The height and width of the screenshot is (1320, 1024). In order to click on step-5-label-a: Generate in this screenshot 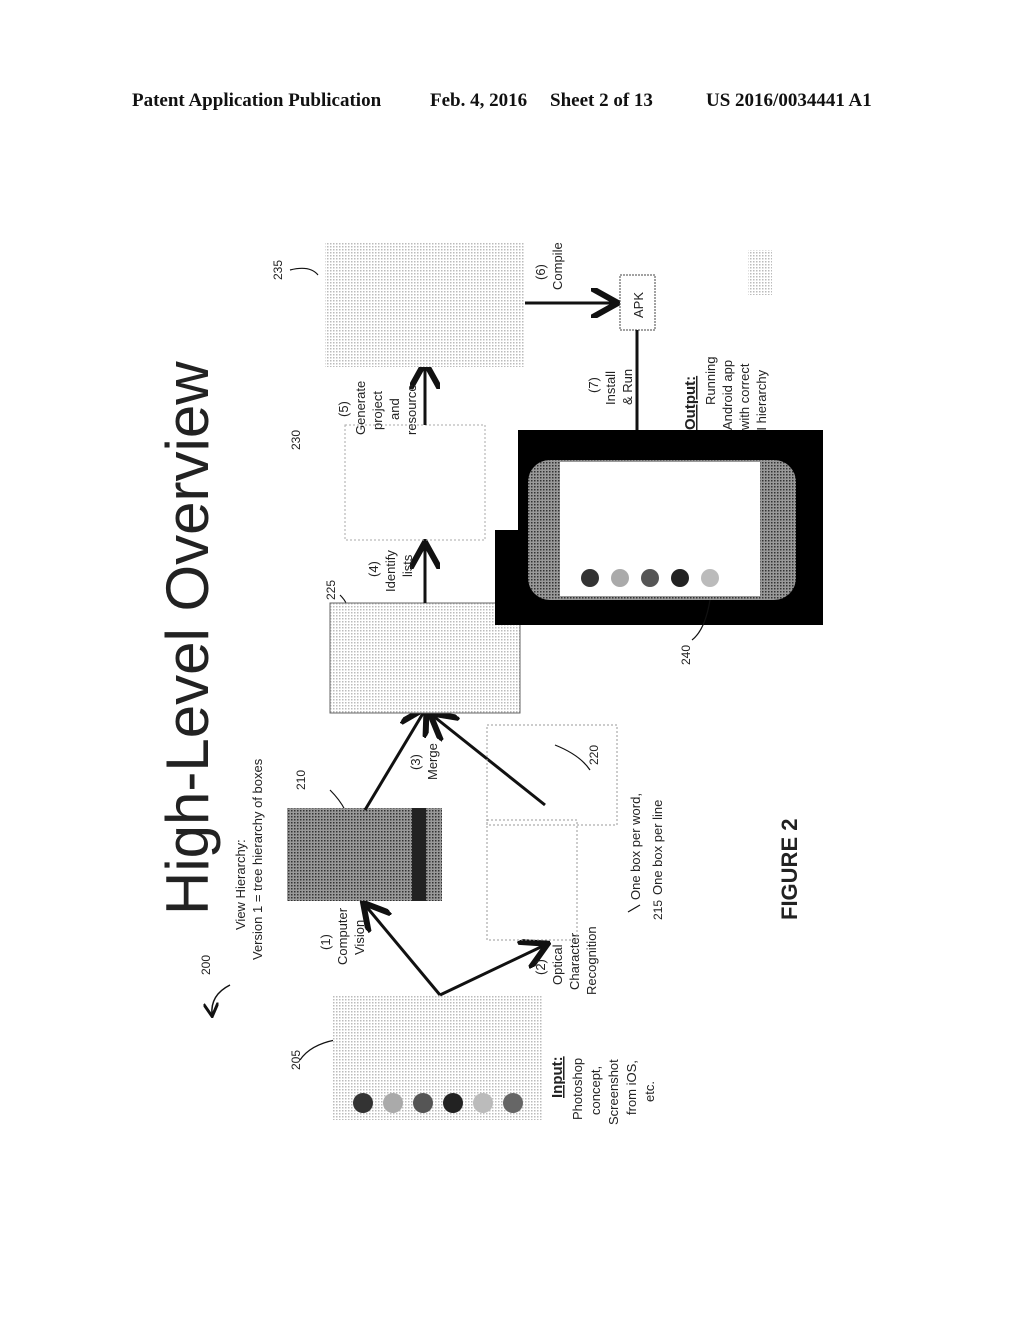, I will do `click(360, 408)`.